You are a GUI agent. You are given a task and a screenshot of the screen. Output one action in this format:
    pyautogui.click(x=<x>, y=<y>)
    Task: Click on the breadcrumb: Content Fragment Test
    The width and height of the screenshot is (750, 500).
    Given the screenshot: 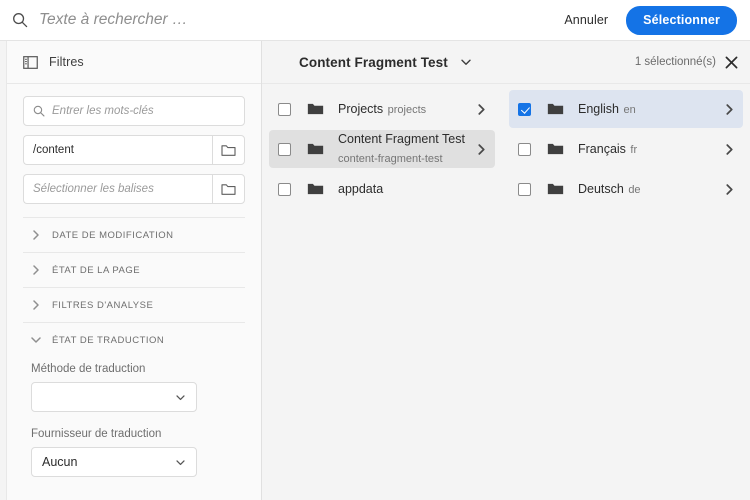 What is the action you would take?
    pyautogui.click(x=385, y=62)
    